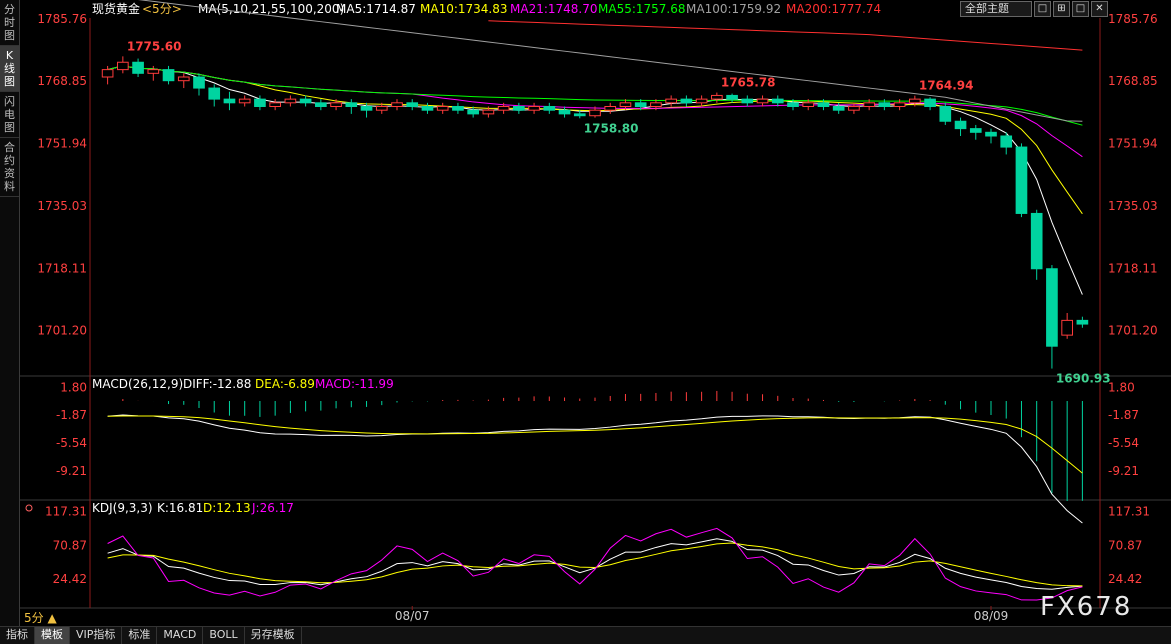 This screenshot has width=1171, height=644. I want to click on top-controls: 全部主题 □ ⊞ □ ✕, so click(1034, 9).